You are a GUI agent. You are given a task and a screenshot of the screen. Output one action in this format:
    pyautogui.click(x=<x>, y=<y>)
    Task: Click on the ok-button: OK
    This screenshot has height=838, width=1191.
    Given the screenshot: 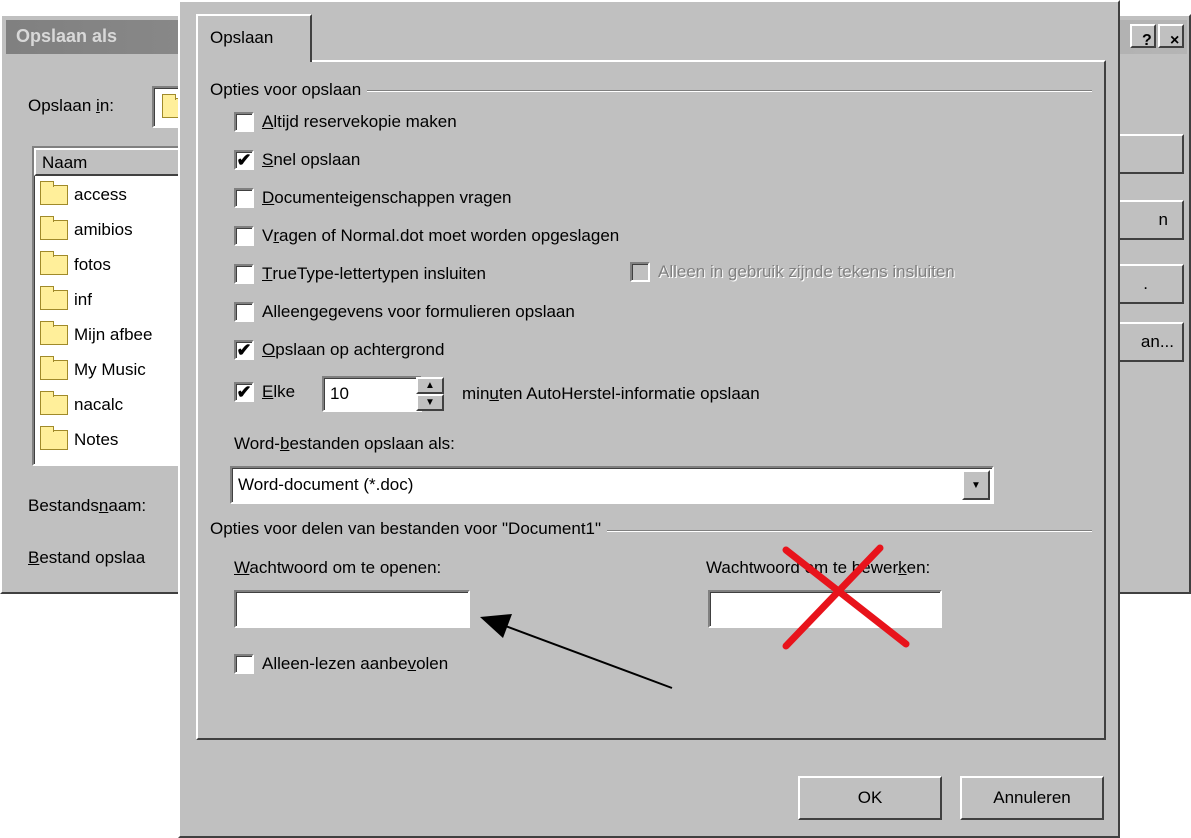 What is the action you would take?
    pyautogui.click(x=870, y=798)
    